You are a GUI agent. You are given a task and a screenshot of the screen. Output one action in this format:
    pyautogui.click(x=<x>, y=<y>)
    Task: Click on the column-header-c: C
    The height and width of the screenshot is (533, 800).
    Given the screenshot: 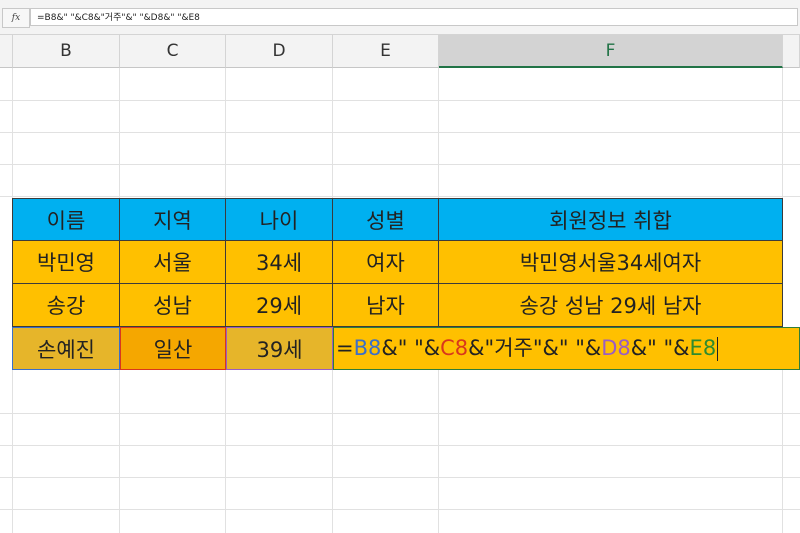 What is the action you would take?
    pyautogui.click(x=173, y=51)
    